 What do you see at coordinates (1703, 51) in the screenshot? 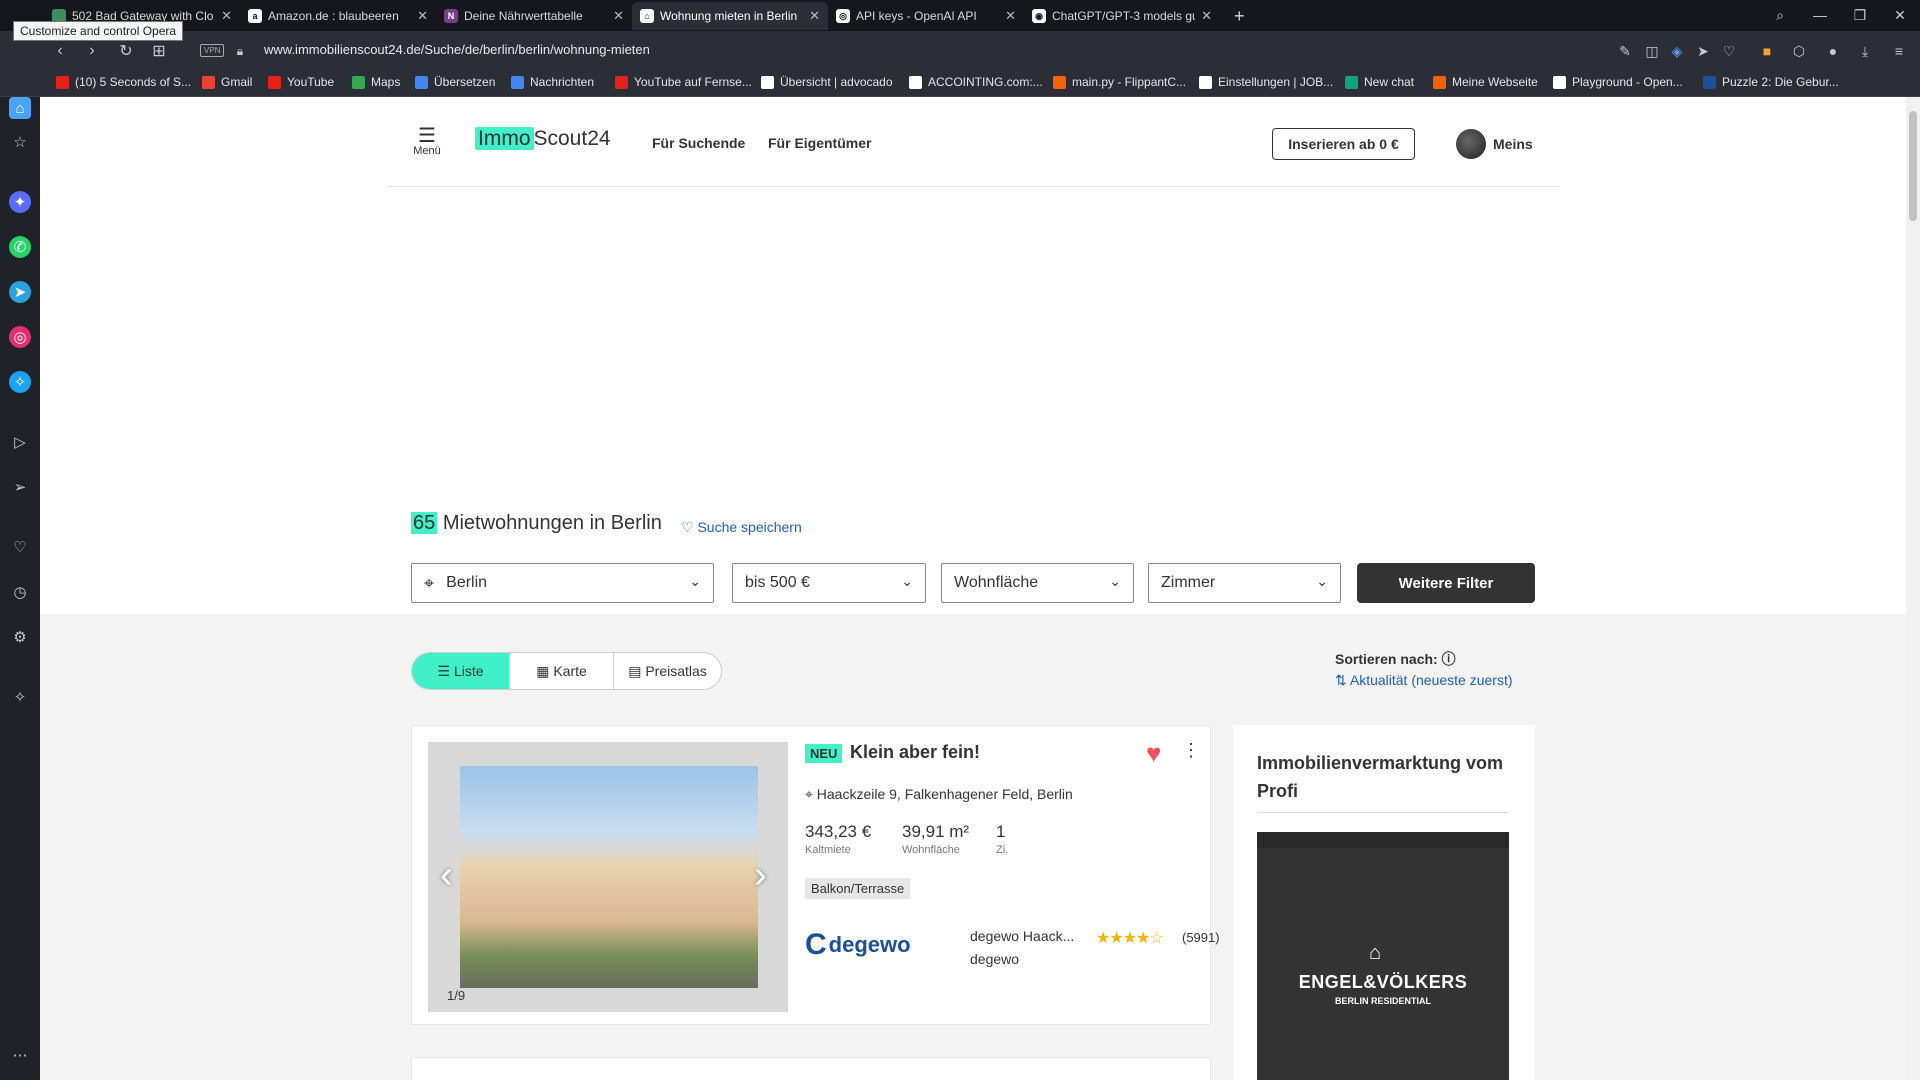
I see `send-icon: ➤` at bounding box center [1703, 51].